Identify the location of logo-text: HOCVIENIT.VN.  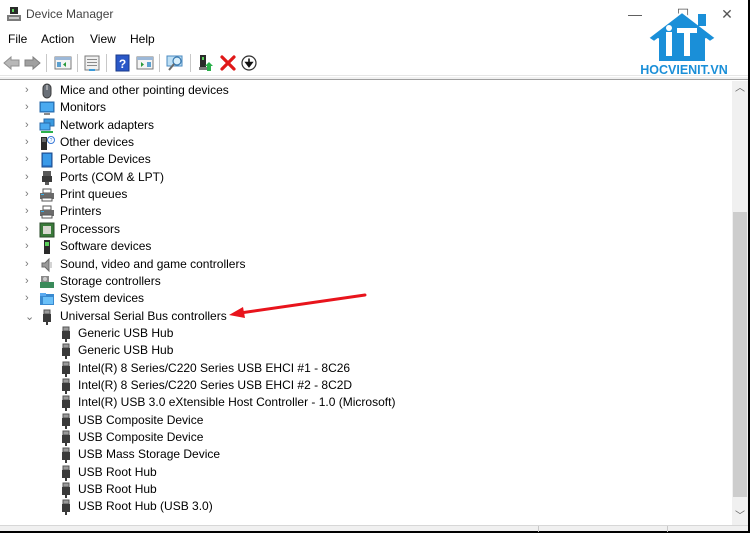
(684, 69).